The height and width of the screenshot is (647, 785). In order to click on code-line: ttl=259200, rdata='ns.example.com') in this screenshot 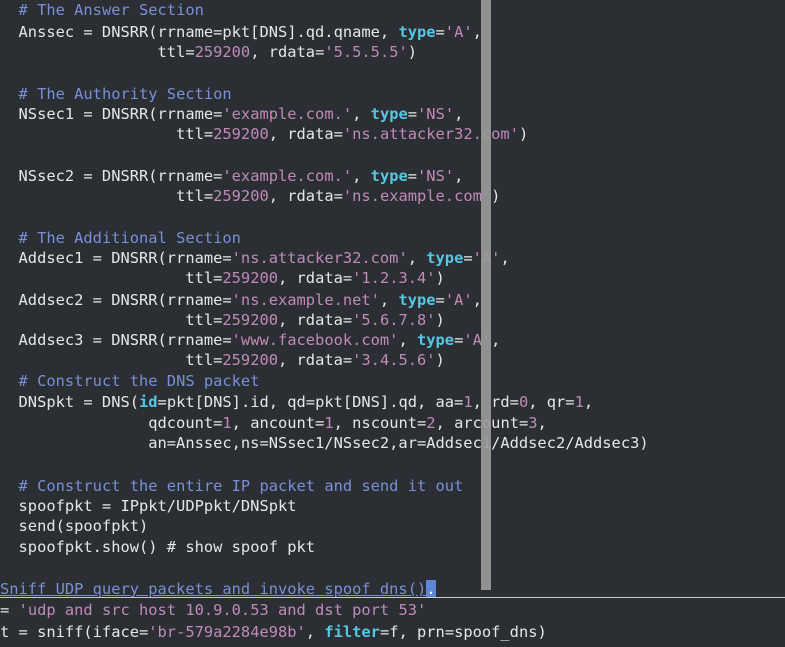, I will do `click(250, 196)`.